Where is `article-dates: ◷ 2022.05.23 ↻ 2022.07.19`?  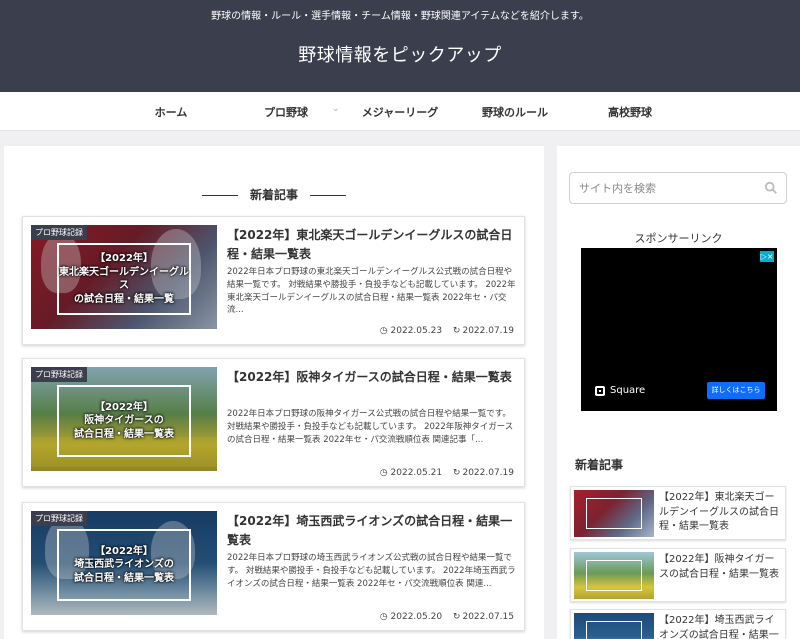
article-dates: ◷ 2022.05.23 ↻ 2022.07.19 is located at coordinates (443, 331).